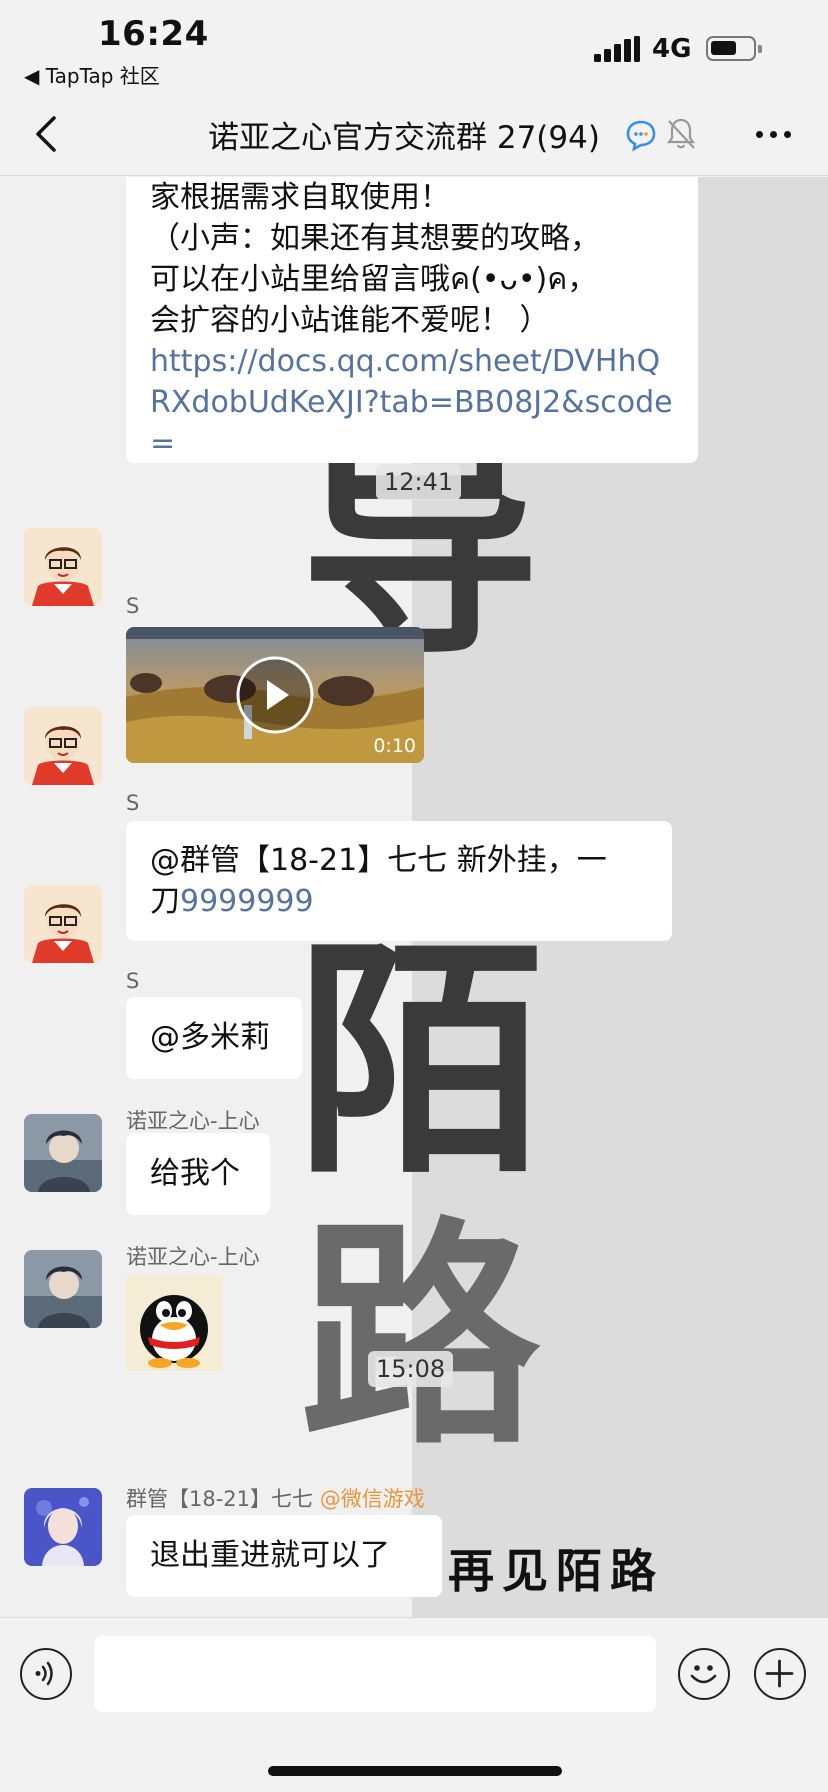  I want to click on message-input, so click(375, 1674).